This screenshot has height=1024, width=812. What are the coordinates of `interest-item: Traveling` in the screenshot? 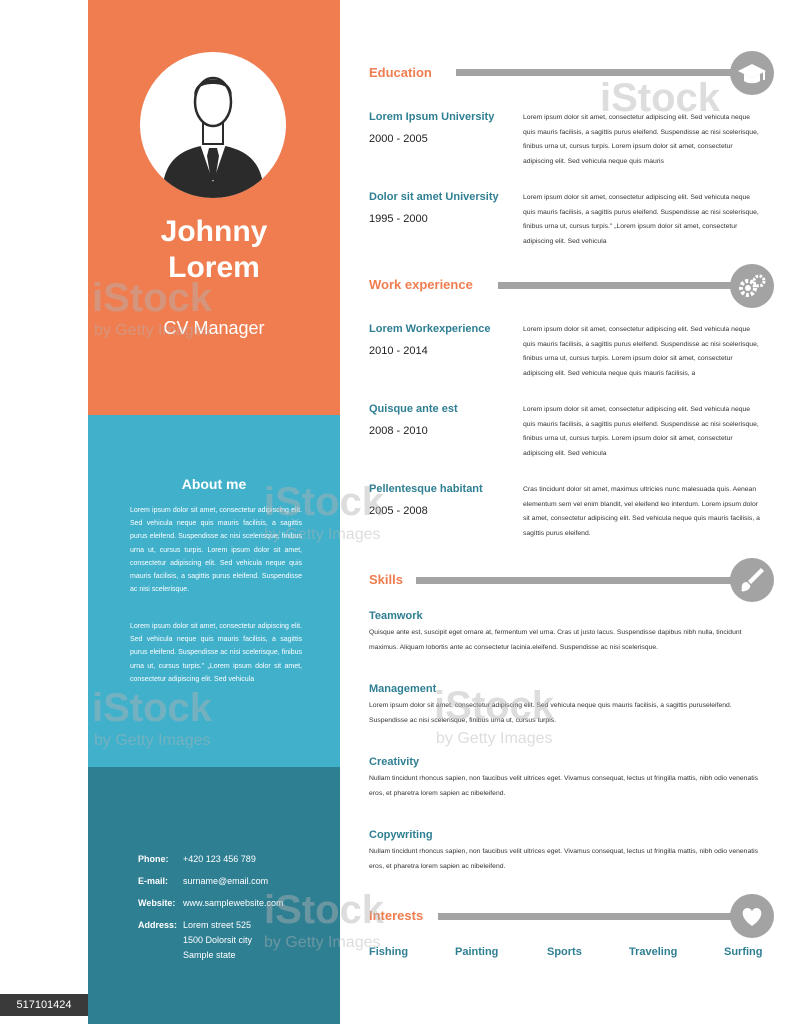 It's located at (653, 952).